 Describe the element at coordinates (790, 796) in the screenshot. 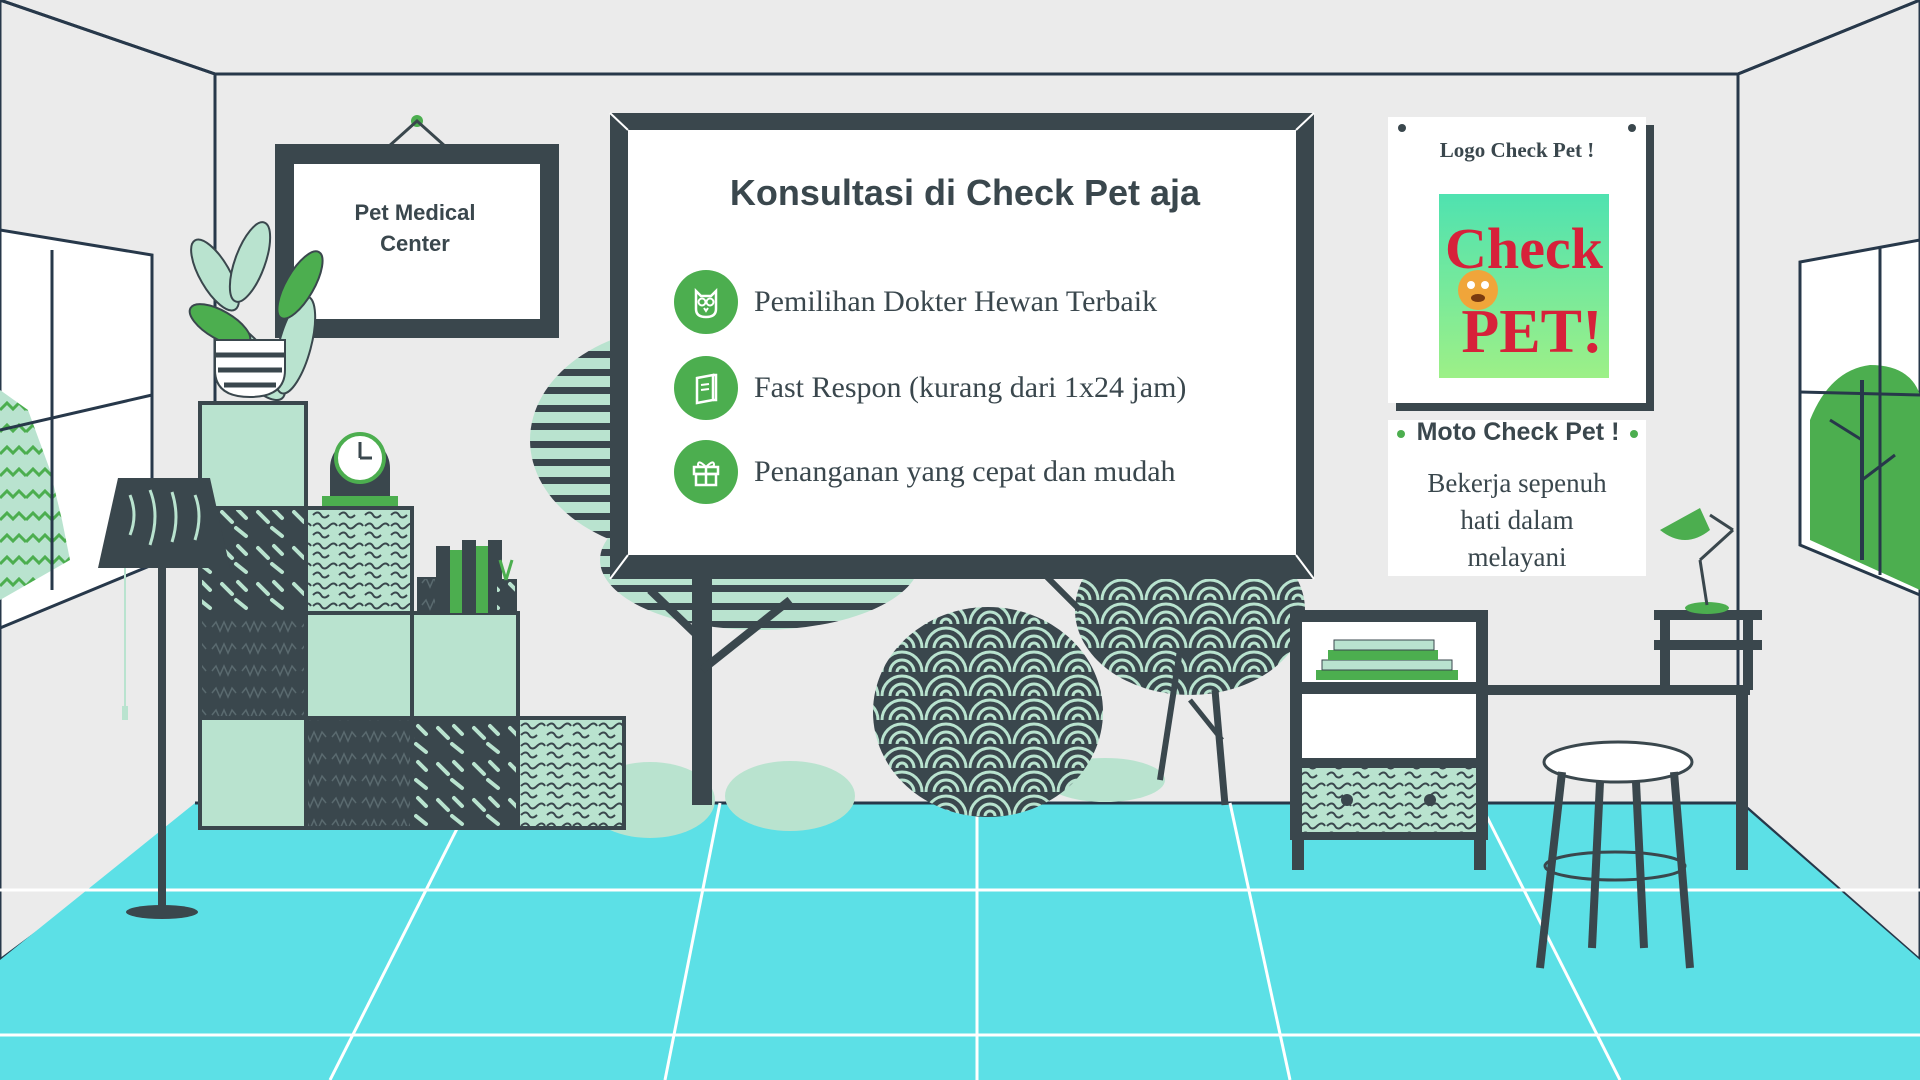

I see `bush-mid` at that location.